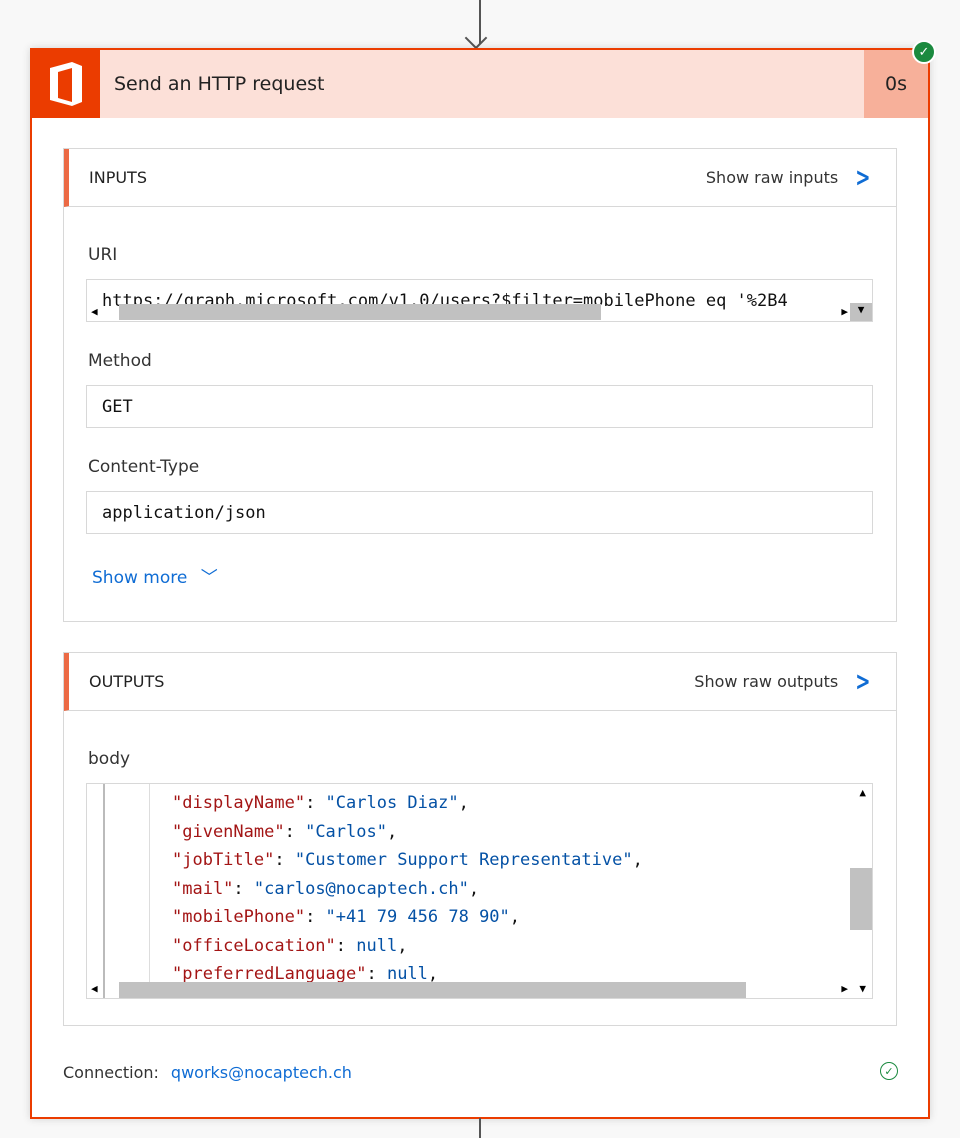  I want to click on json-line: "mail": "carlos@nocaptech.ch",, so click(326, 888).